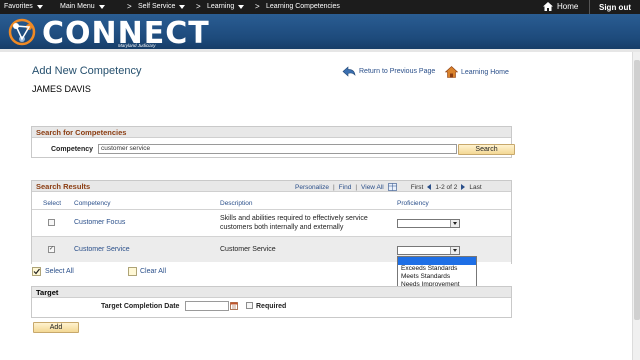  I want to click on breadcrumb-learning-competencies: Learning Competencies, so click(303, 6).